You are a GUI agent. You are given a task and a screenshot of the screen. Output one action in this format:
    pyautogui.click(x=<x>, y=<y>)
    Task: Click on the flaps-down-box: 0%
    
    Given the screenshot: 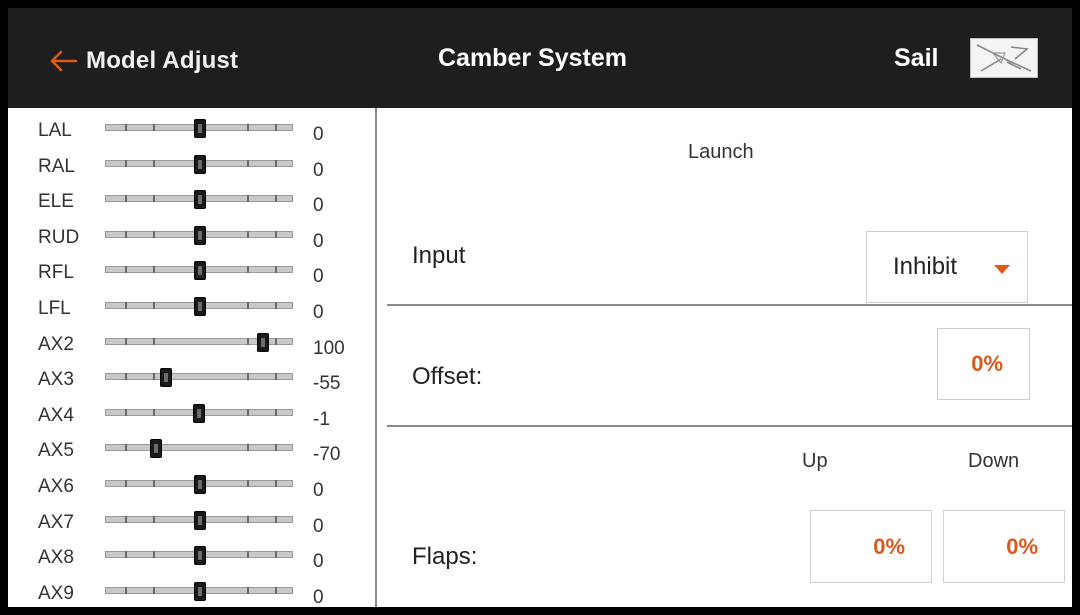 What is the action you would take?
    pyautogui.click(x=1004, y=546)
    